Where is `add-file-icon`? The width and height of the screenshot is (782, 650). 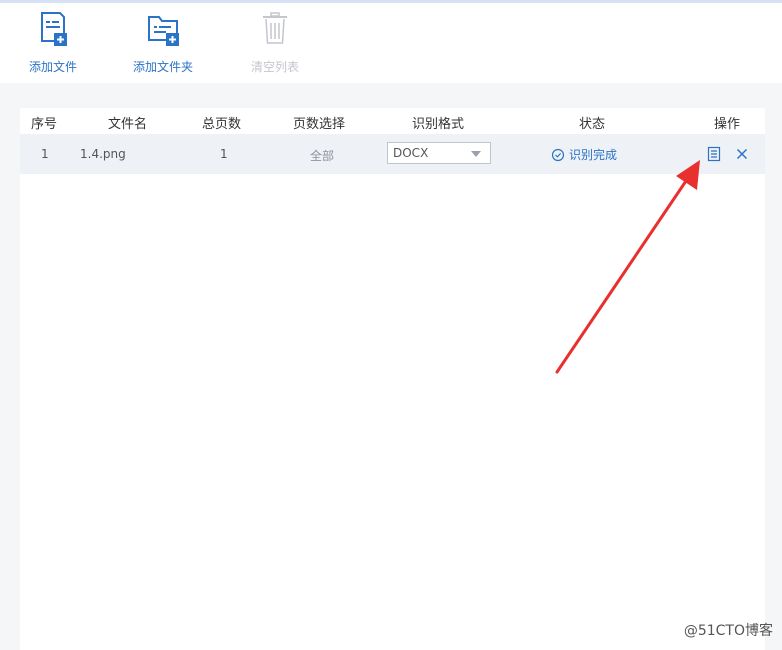
add-file-icon is located at coordinates (54, 29).